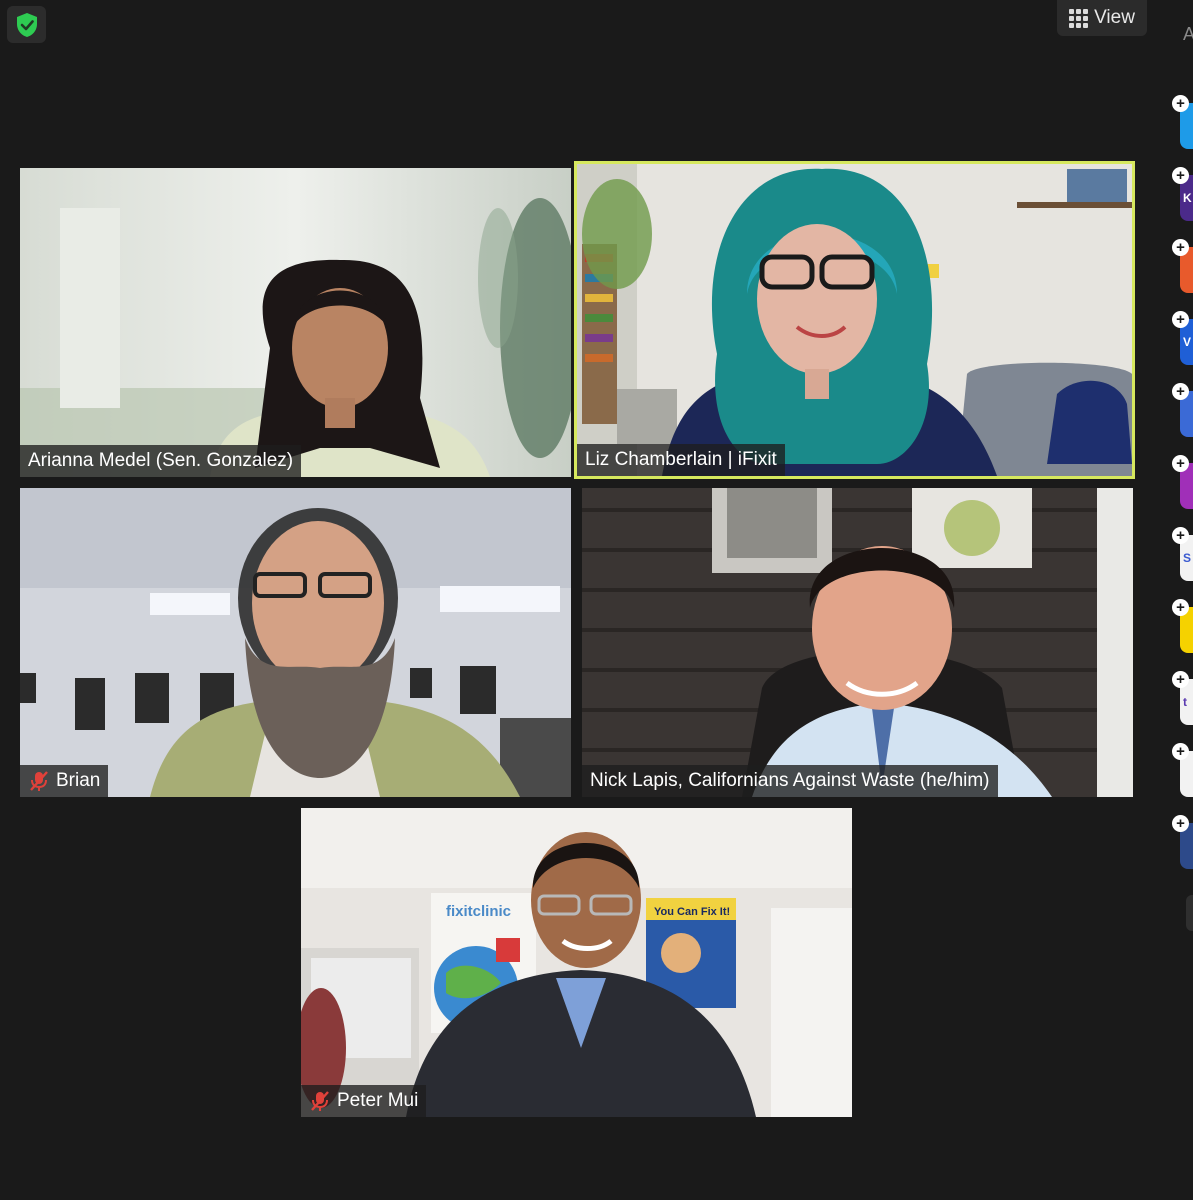 The width and height of the screenshot is (1193, 1200). What do you see at coordinates (1114, 17) in the screenshot?
I see `view-button-label: View` at bounding box center [1114, 17].